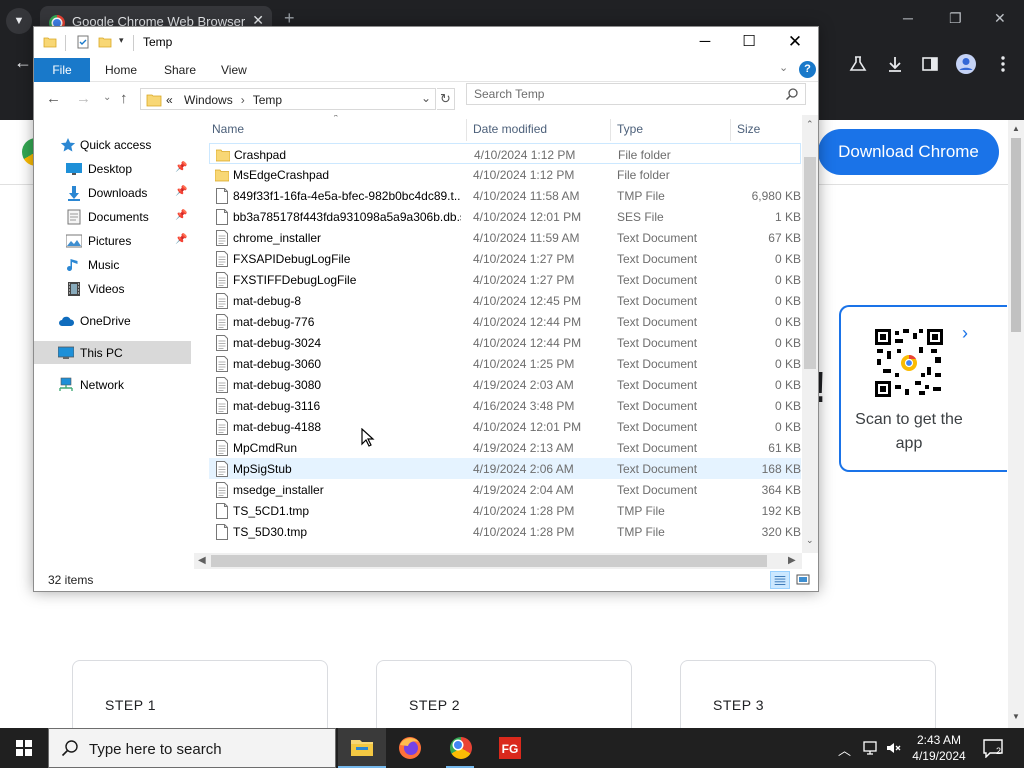 This screenshot has height=768, width=1024. Describe the element at coordinates (446, 99) in the screenshot. I see `refresh-icon: ↻` at that location.